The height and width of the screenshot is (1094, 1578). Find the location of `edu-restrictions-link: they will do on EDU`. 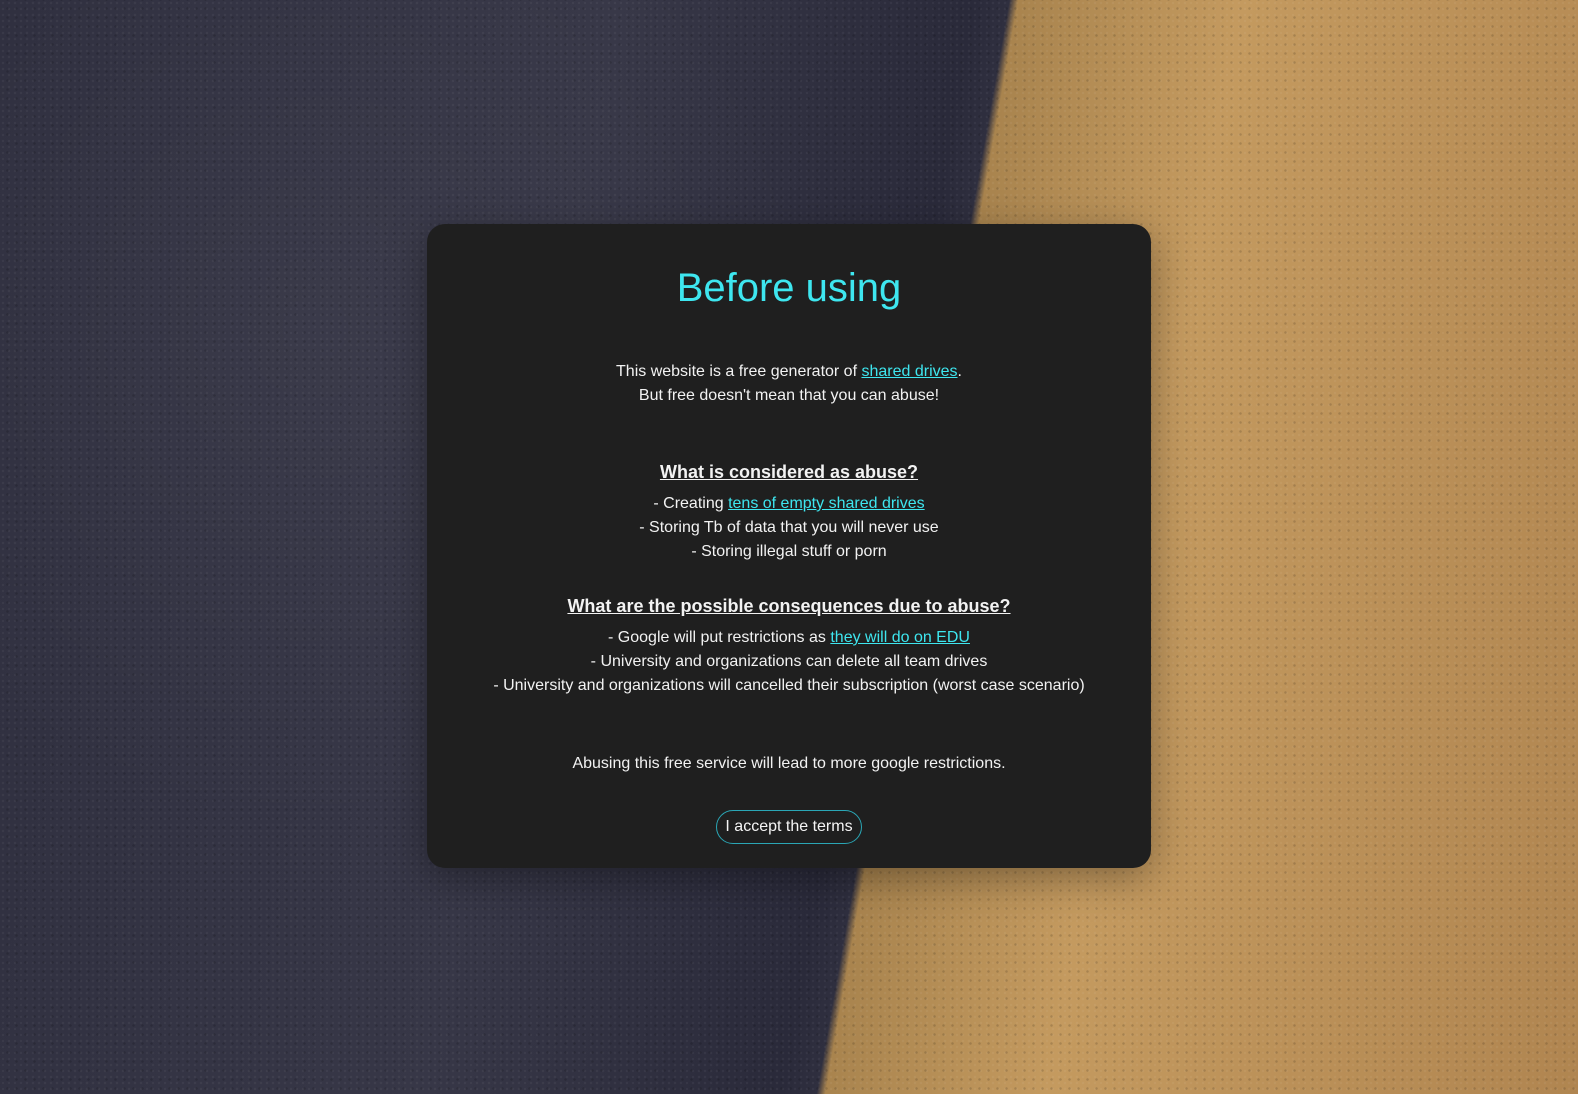

edu-restrictions-link: they will do on EDU is located at coordinates (900, 637).